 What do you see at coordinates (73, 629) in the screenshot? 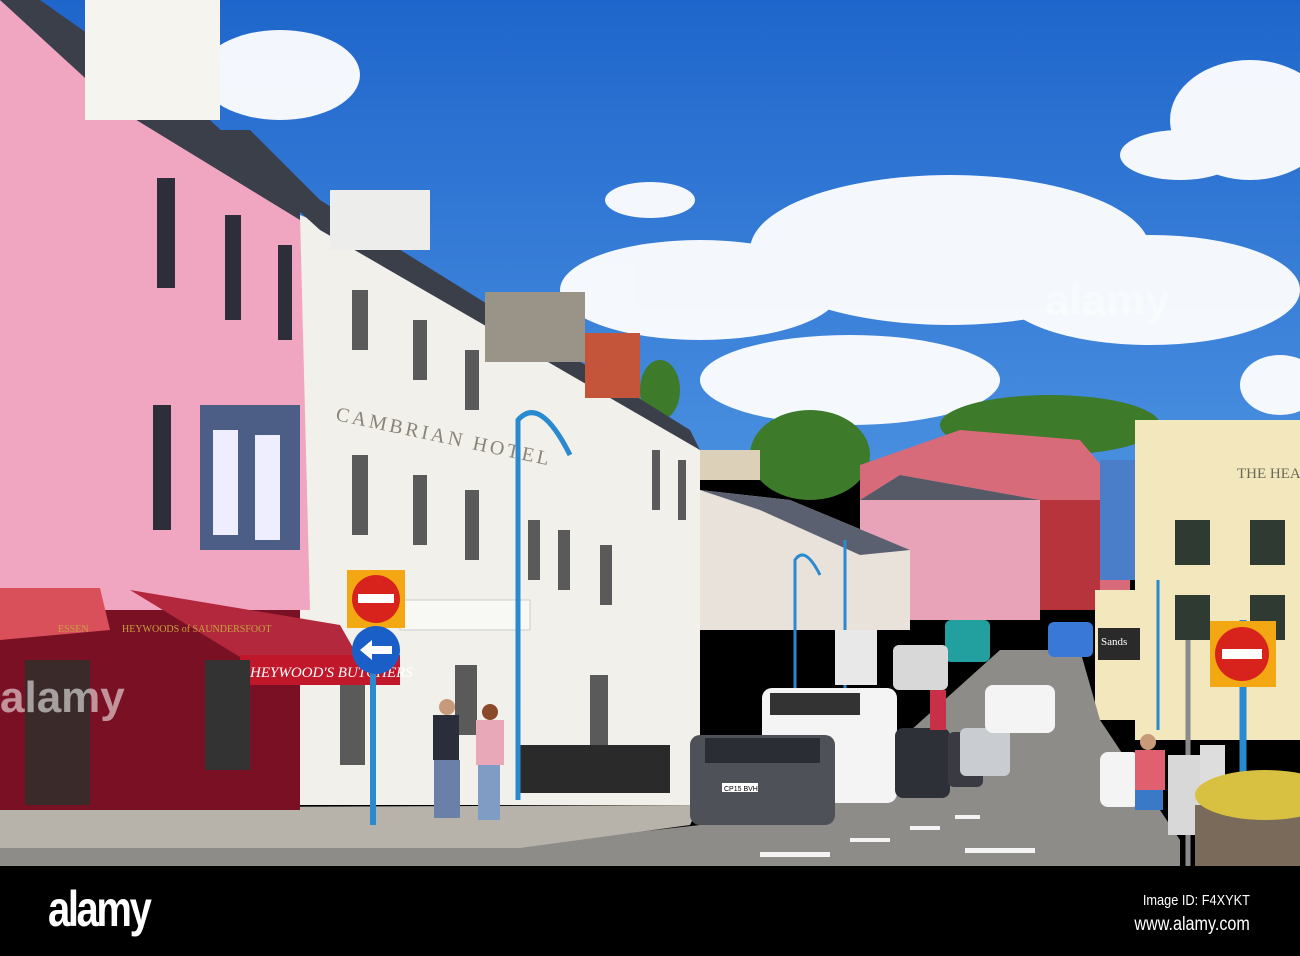
I see `shop-sign-left: ESSEN` at bounding box center [73, 629].